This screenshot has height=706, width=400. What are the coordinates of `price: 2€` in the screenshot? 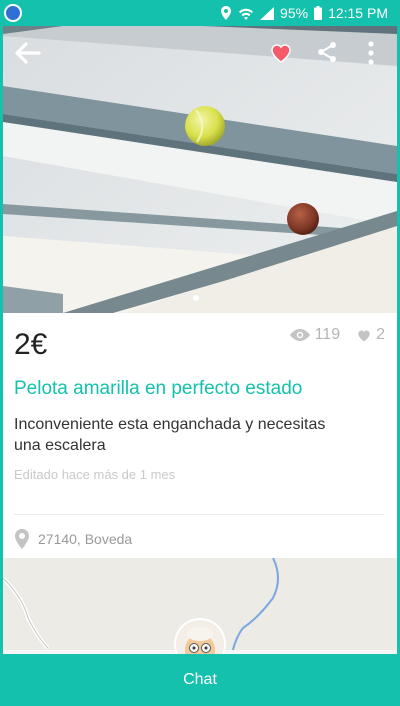 It's located at (31, 344).